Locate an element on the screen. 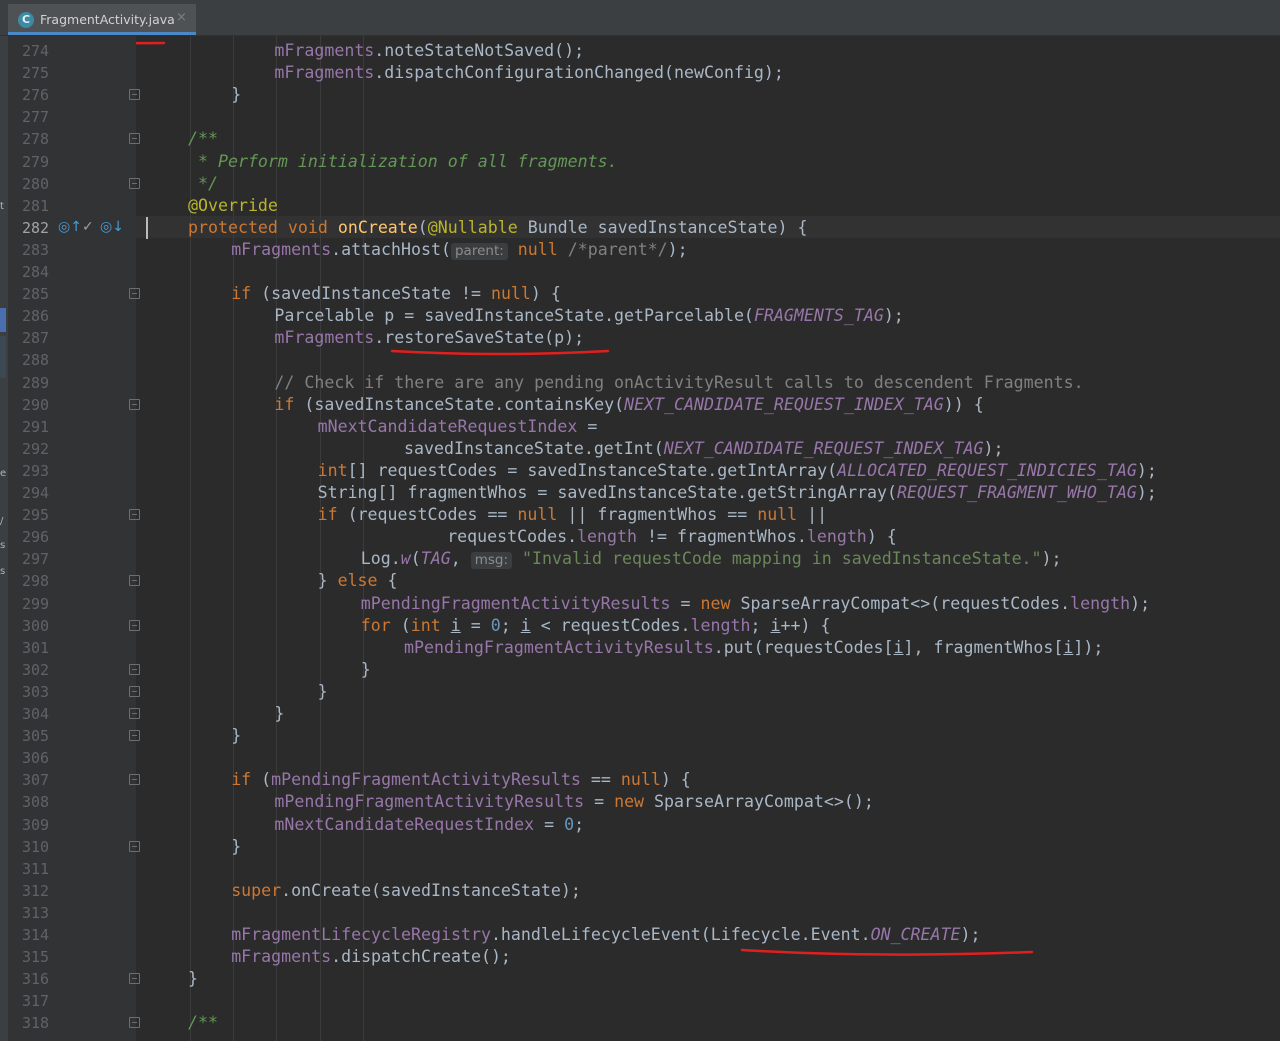 This screenshot has height=1041, width=1280. code-token: @Override is located at coordinates (233, 205).